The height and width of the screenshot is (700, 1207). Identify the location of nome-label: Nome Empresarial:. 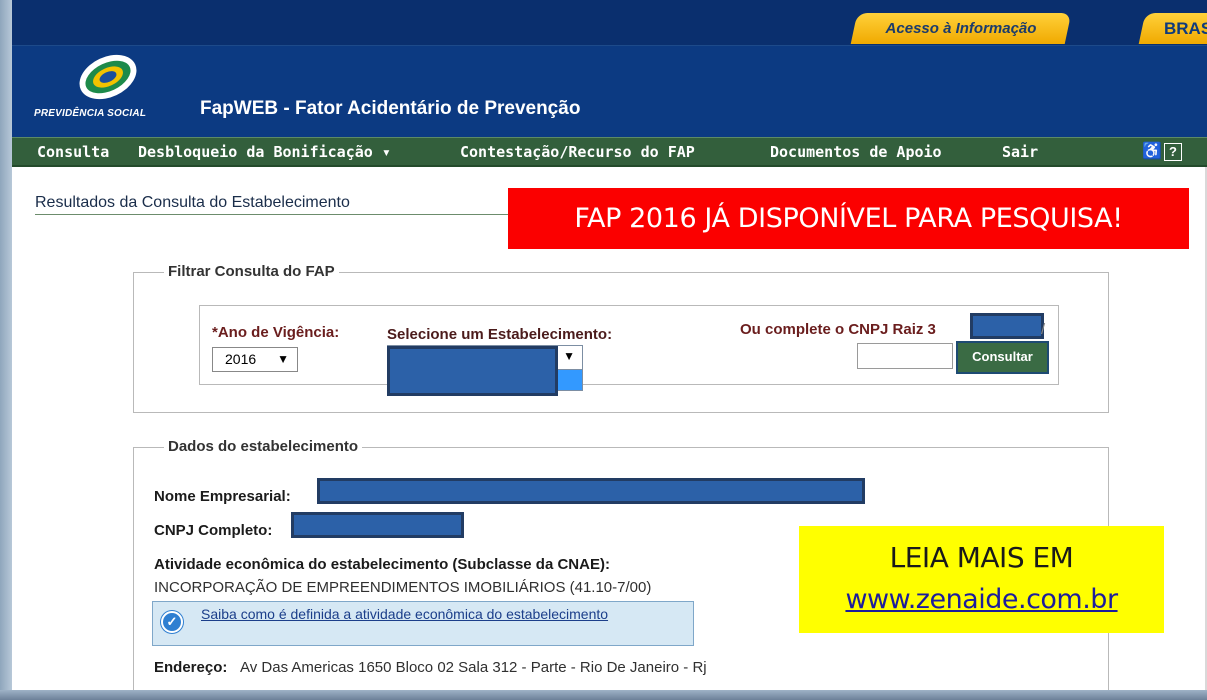
(222, 496).